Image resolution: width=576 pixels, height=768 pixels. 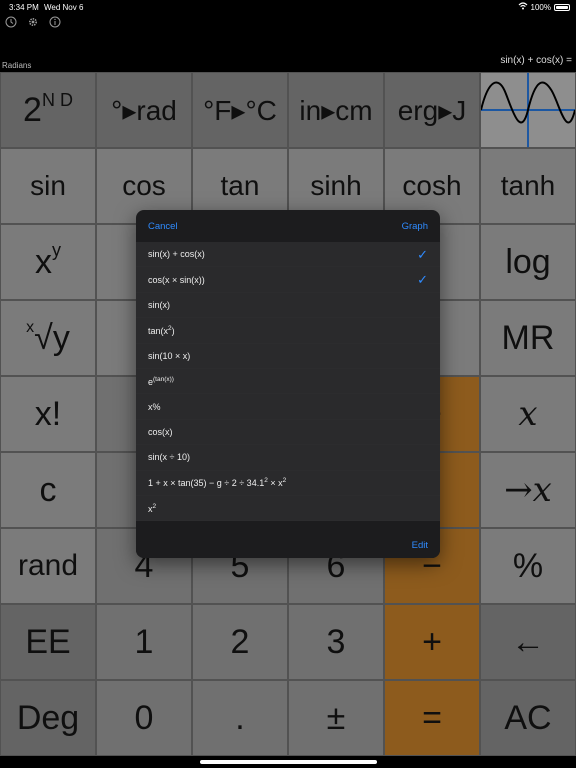 I want to click on function-label: sin(x ÷ 10), so click(x=169, y=457).